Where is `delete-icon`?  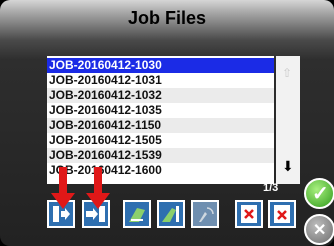
delete-icon is located at coordinates (282, 214).